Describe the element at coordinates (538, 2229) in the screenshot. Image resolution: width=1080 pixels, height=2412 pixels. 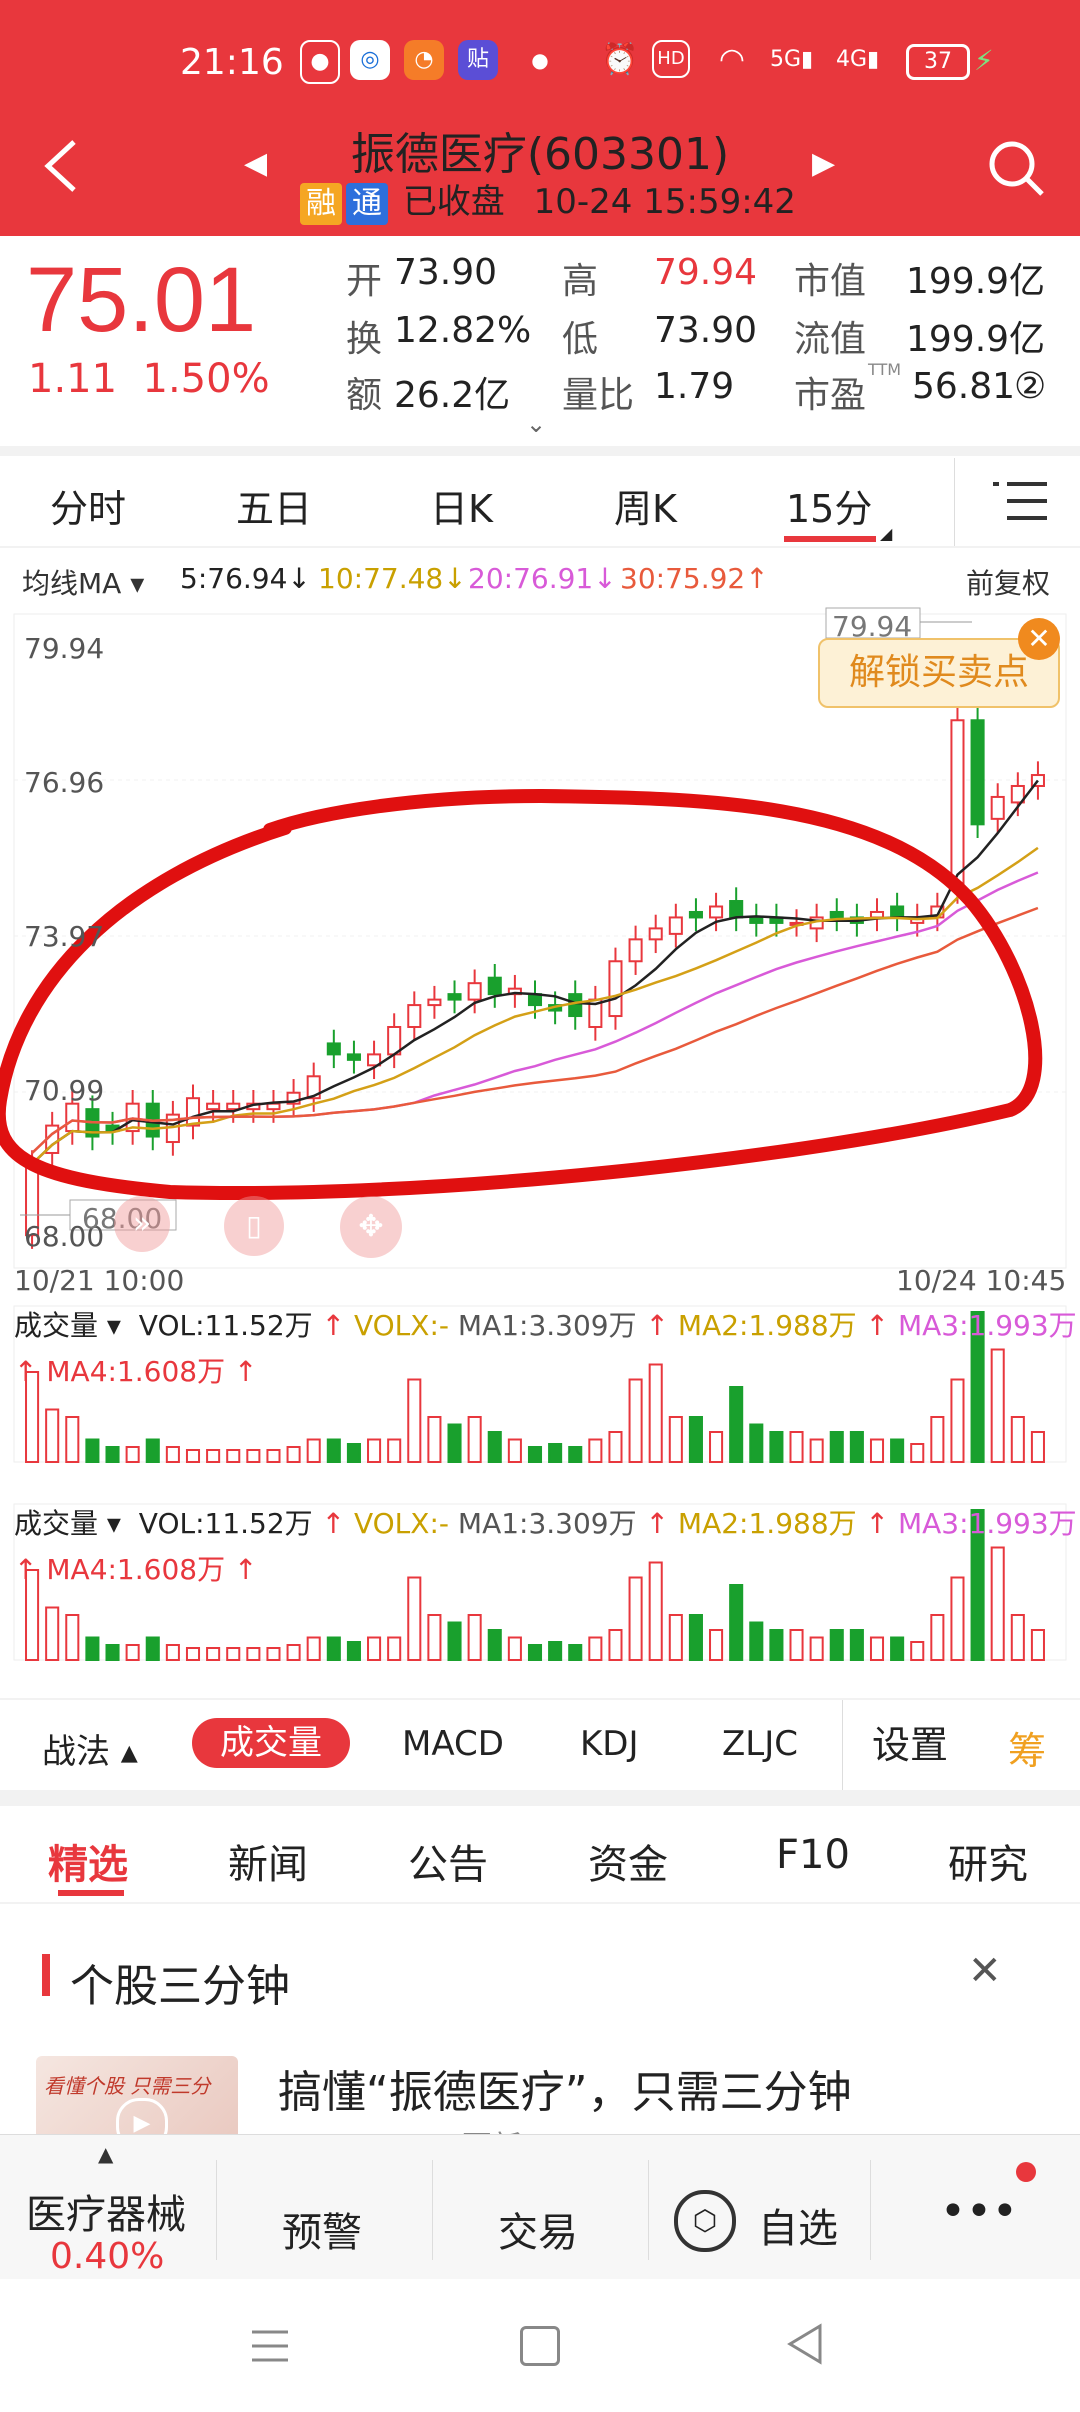
I see `trade-button: 交易` at that location.